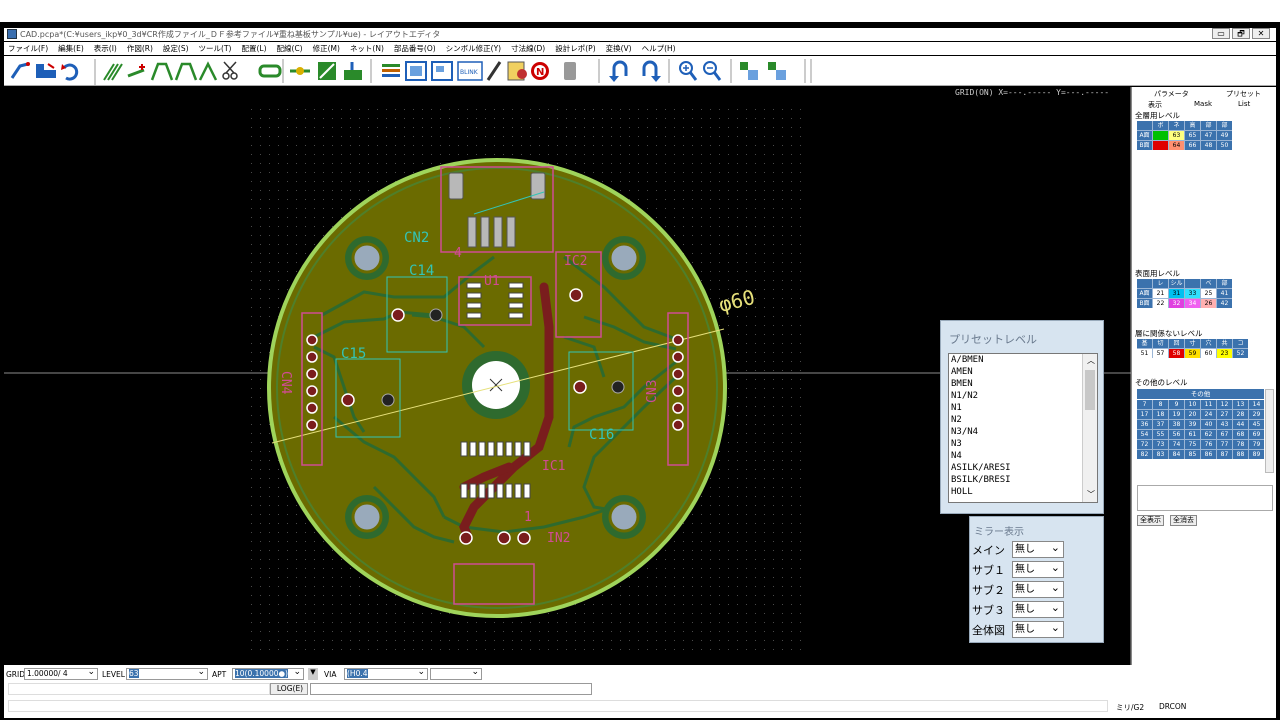  What do you see at coordinates (1256, 424) in the screenshot?
I see `level-cell: 45` at bounding box center [1256, 424].